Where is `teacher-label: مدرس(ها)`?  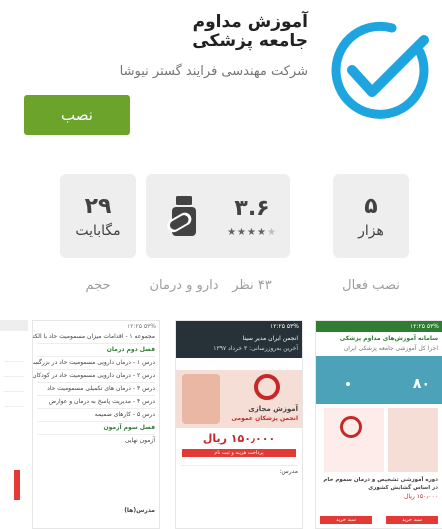 teacher-label: مدرس(ها) is located at coordinates (139, 510).